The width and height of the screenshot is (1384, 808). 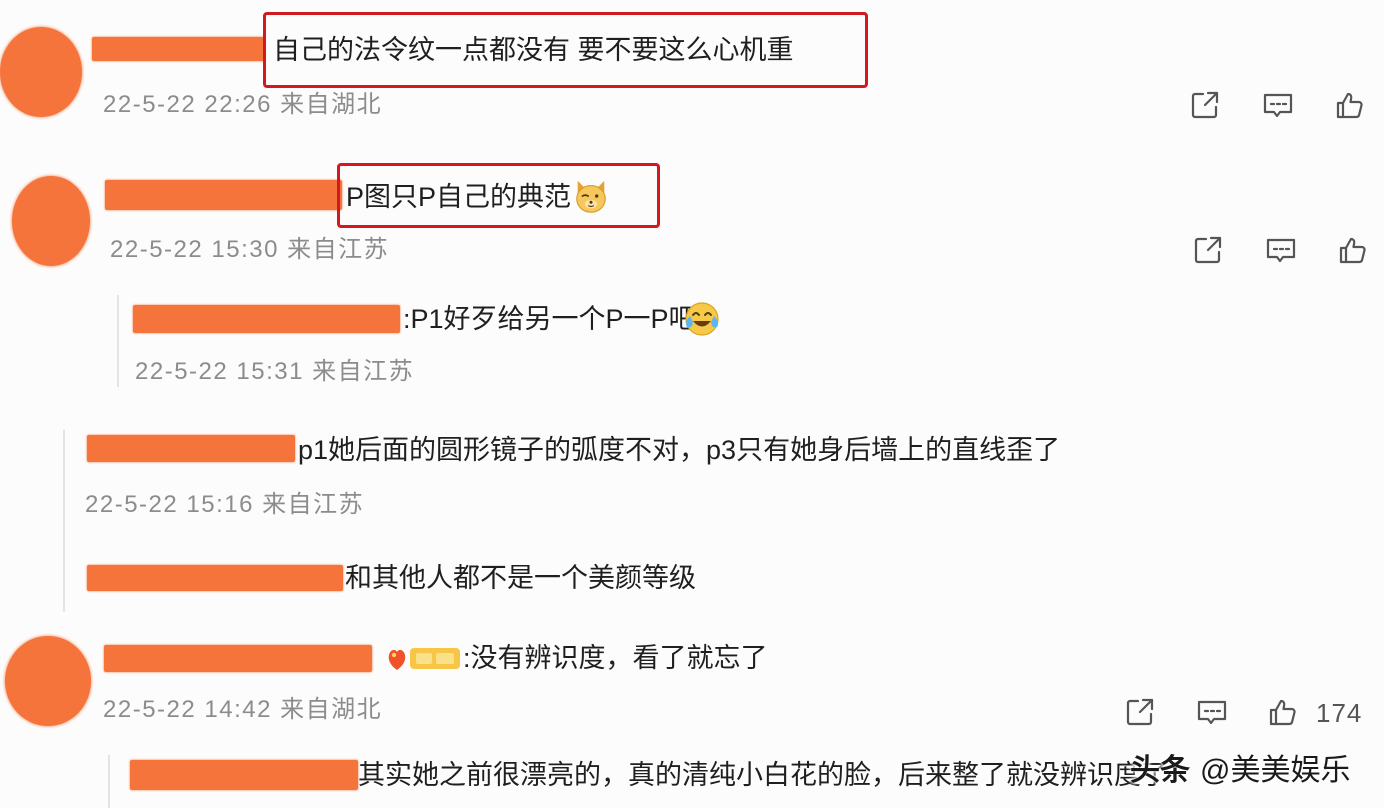 What do you see at coordinates (1339, 713) in the screenshot?
I see `like-count: 174` at bounding box center [1339, 713].